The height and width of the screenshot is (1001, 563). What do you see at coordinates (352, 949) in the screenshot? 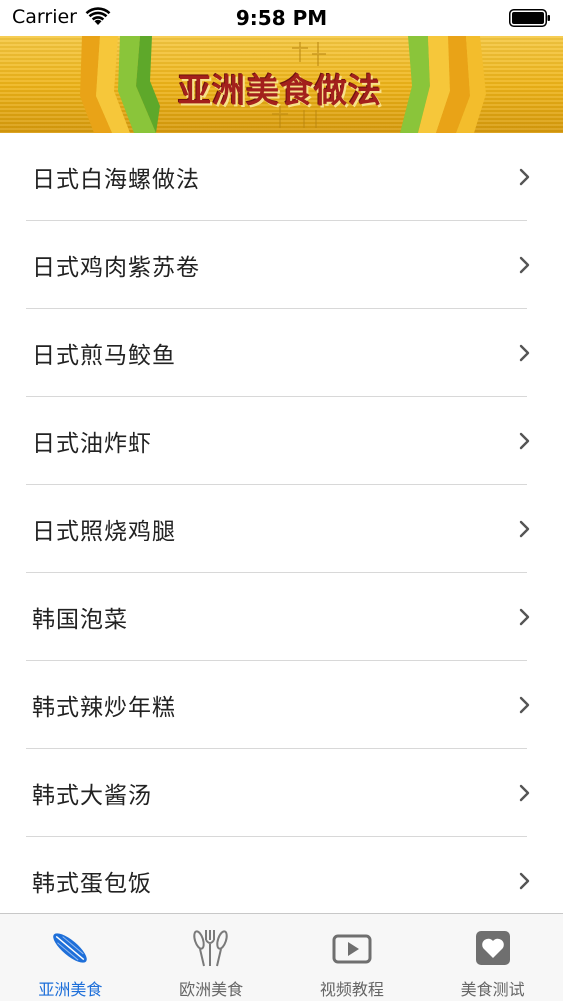
I see `play-icon` at bounding box center [352, 949].